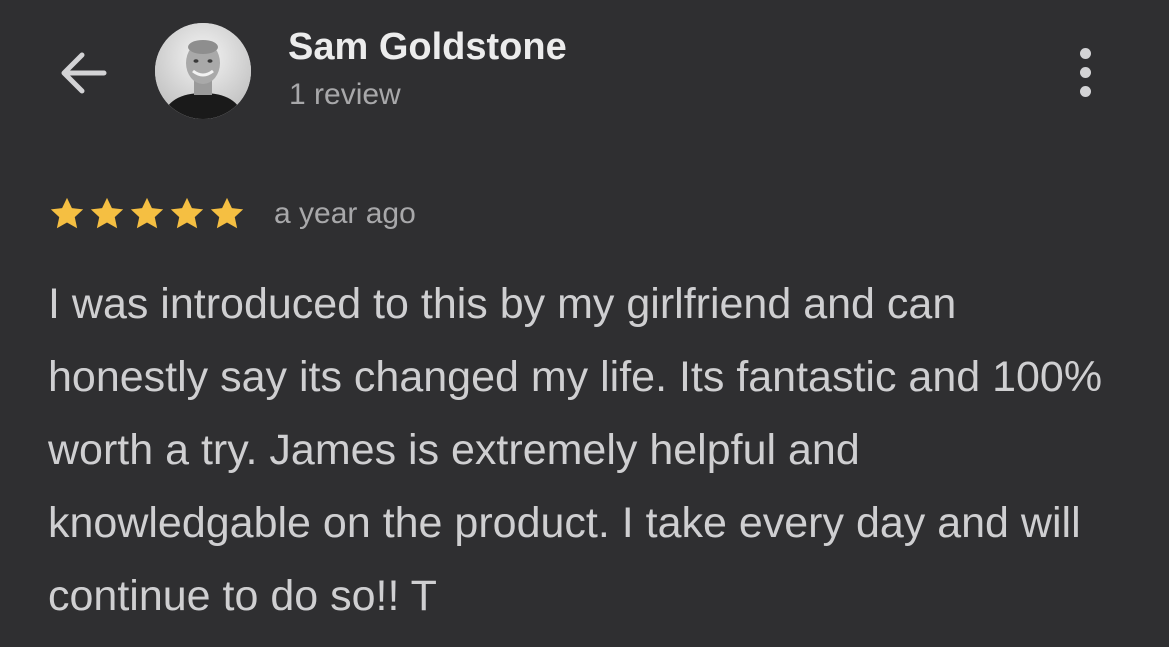  I want to click on more-options-button, so click(1085, 72).